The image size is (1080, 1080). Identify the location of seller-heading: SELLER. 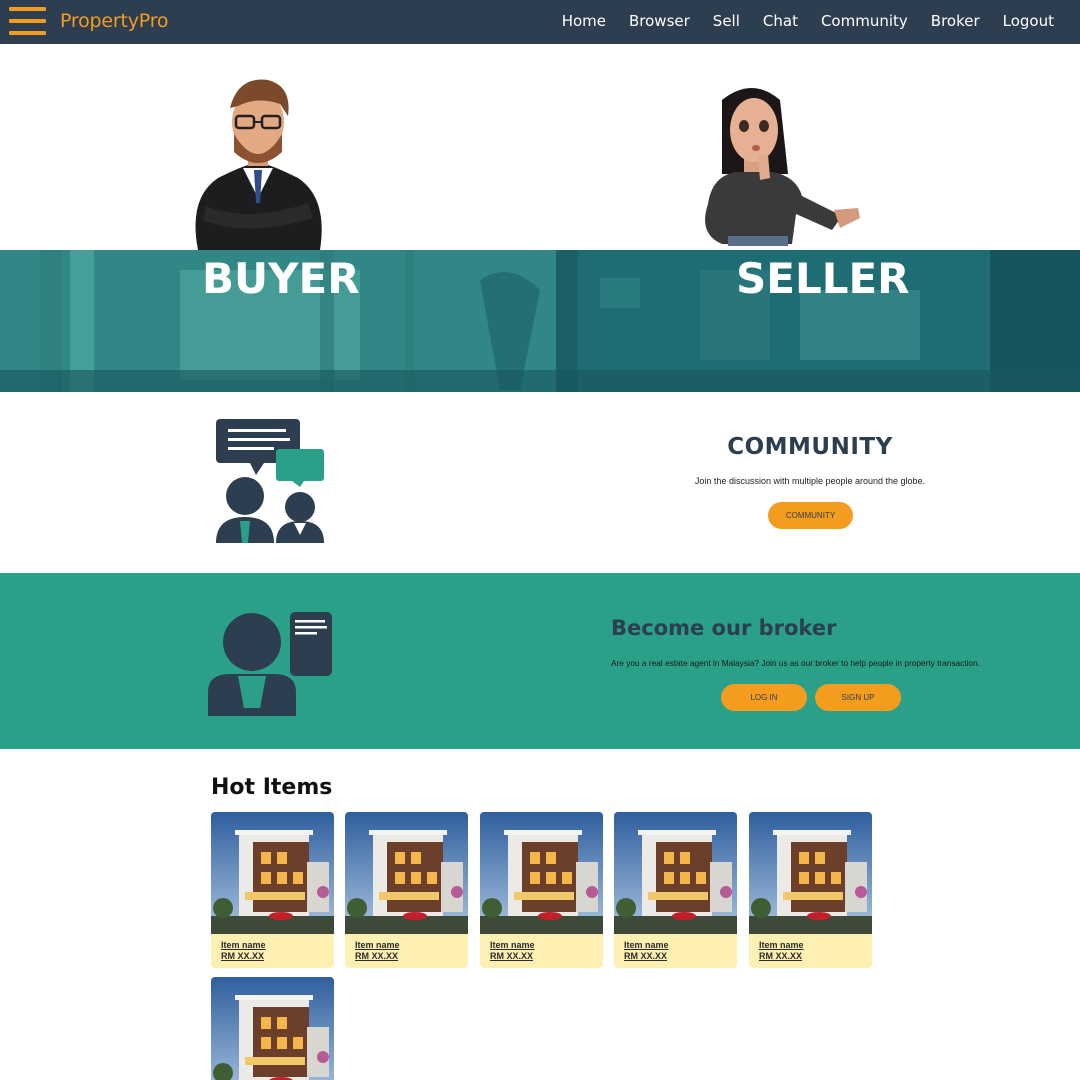
(823, 278).